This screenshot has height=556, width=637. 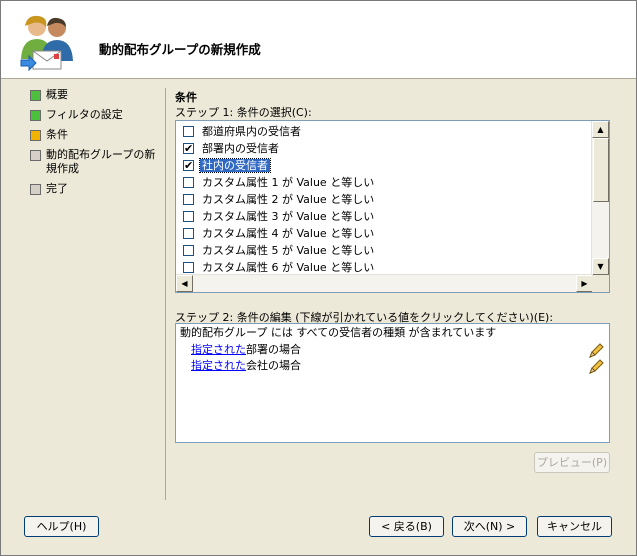 I want to click on condition-company: 指定された会社の場合, so click(x=246, y=366).